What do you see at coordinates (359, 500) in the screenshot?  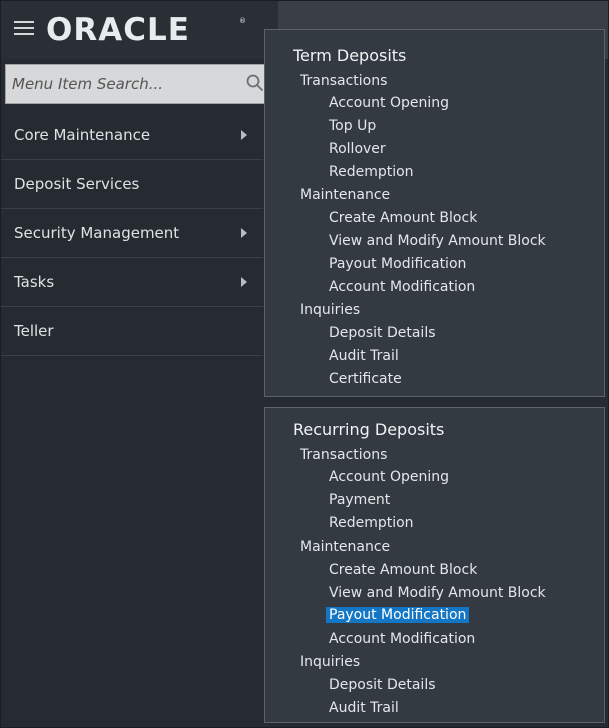 I see `rd-payment-link: Payment` at bounding box center [359, 500].